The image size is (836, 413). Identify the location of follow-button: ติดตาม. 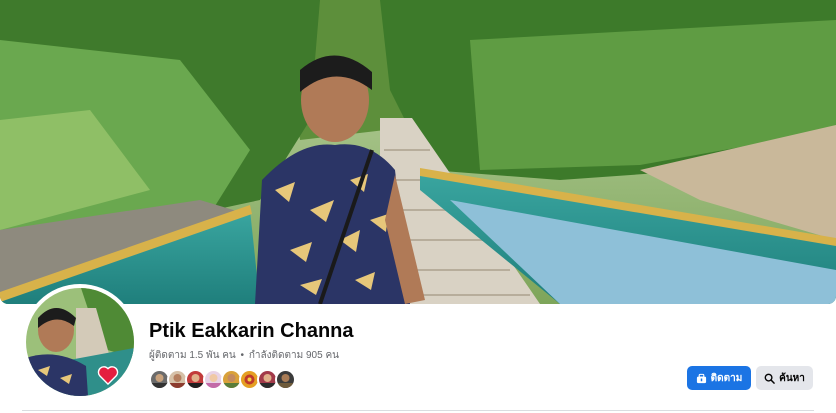
(719, 378).